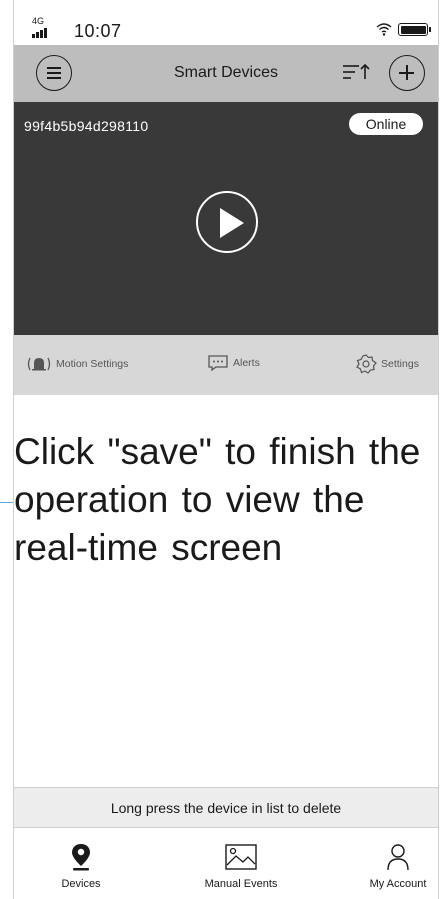 This screenshot has width=444, height=899. Describe the element at coordinates (407, 73) in the screenshot. I see `add-device-button` at that location.